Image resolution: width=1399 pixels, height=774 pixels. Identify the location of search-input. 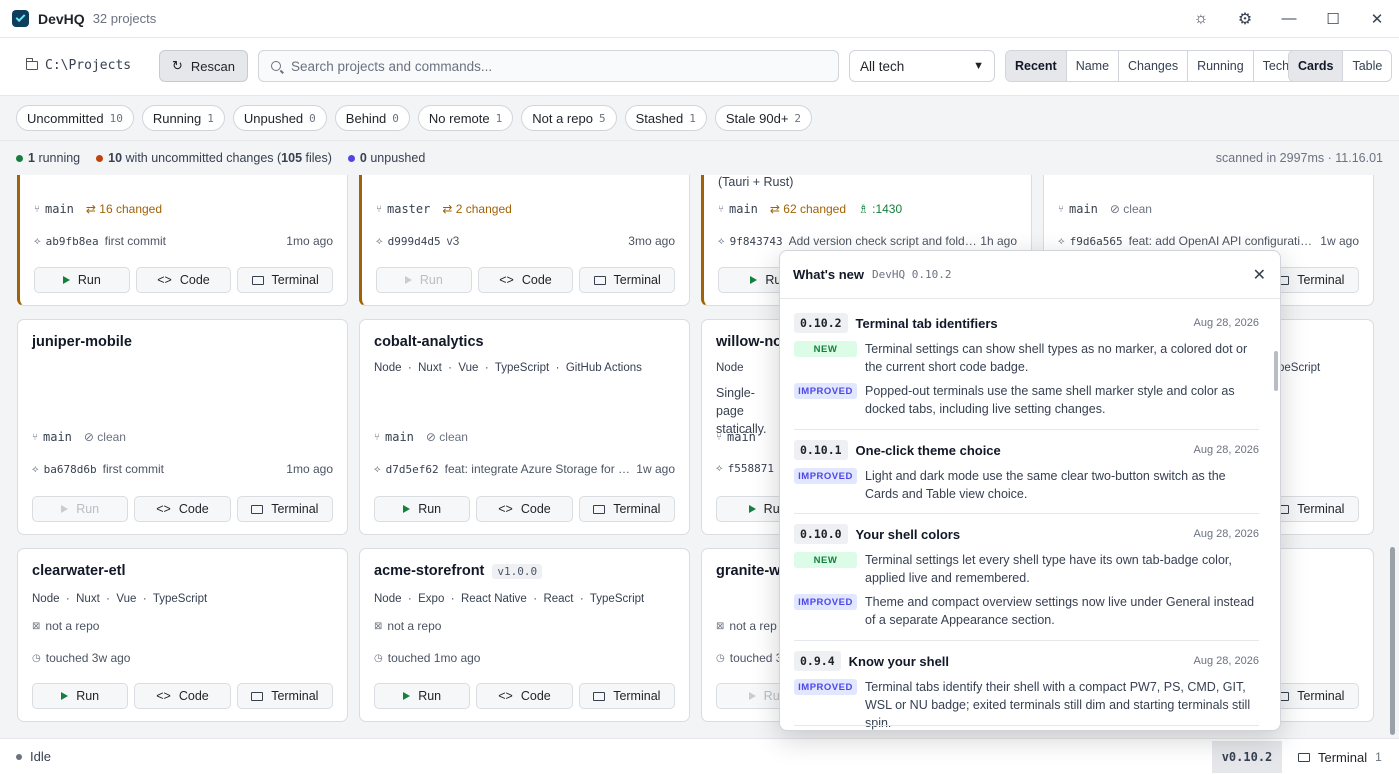
(551, 66).